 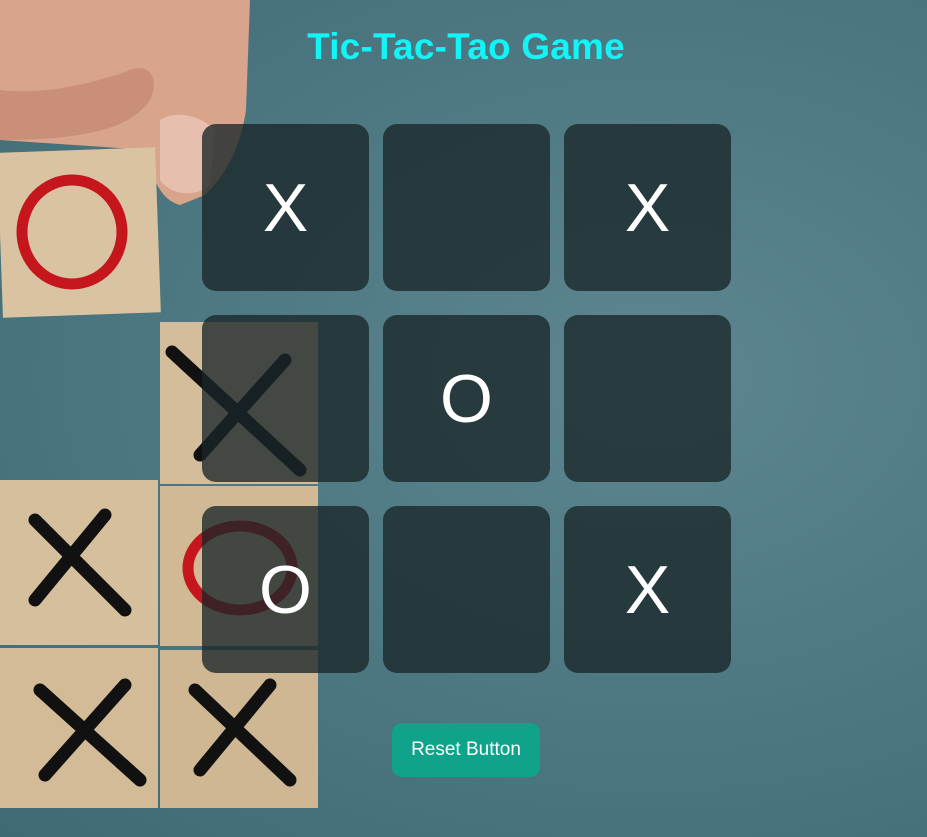 What do you see at coordinates (466, 750) in the screenshot?
I see `reset-button: Reset Button` at bounding box center [466, 750].